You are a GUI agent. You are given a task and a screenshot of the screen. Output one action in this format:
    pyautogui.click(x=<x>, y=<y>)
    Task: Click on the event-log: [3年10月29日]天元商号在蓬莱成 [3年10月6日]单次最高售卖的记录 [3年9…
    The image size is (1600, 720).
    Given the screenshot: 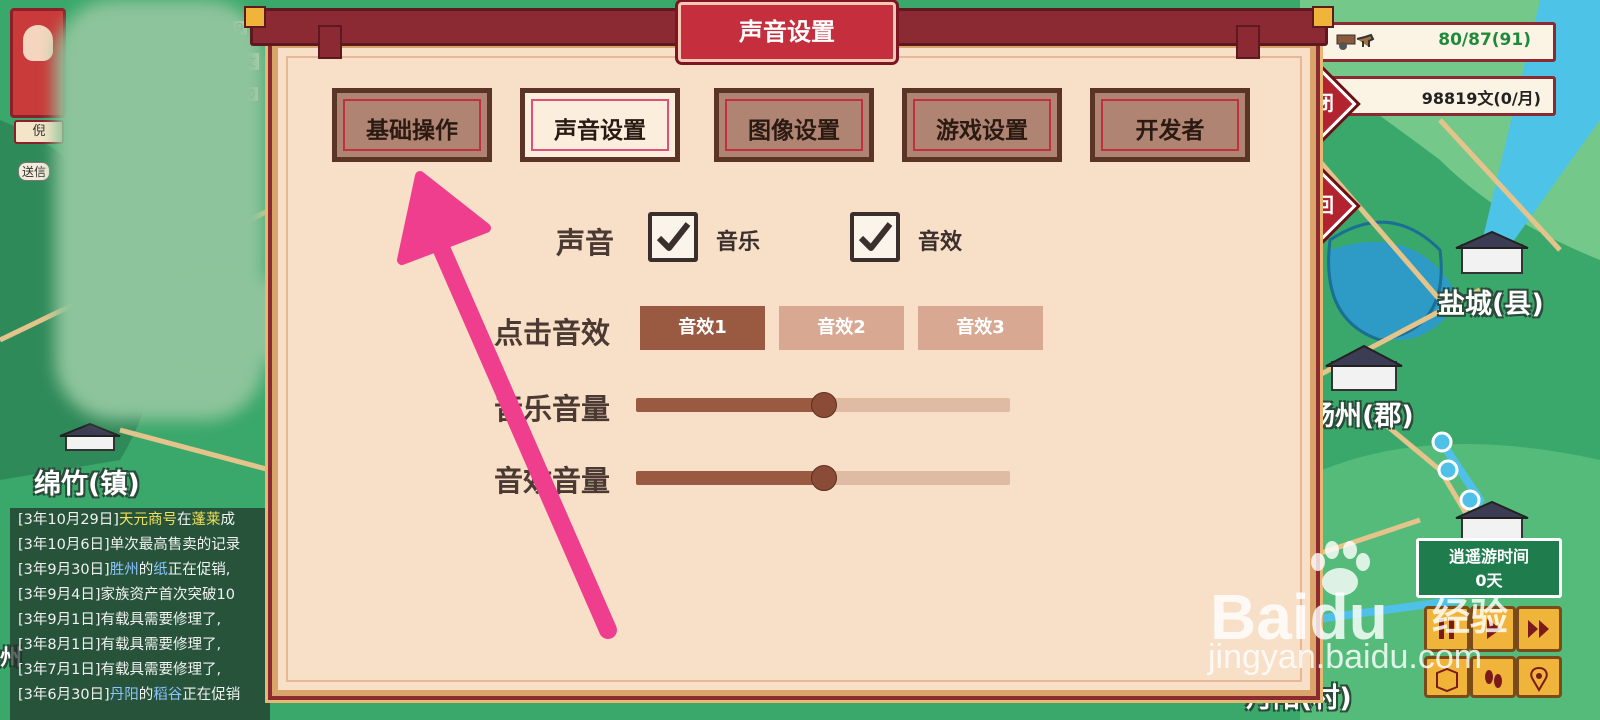 What is the action you would take?
    pyautogui.click(x=140, y=614)
    